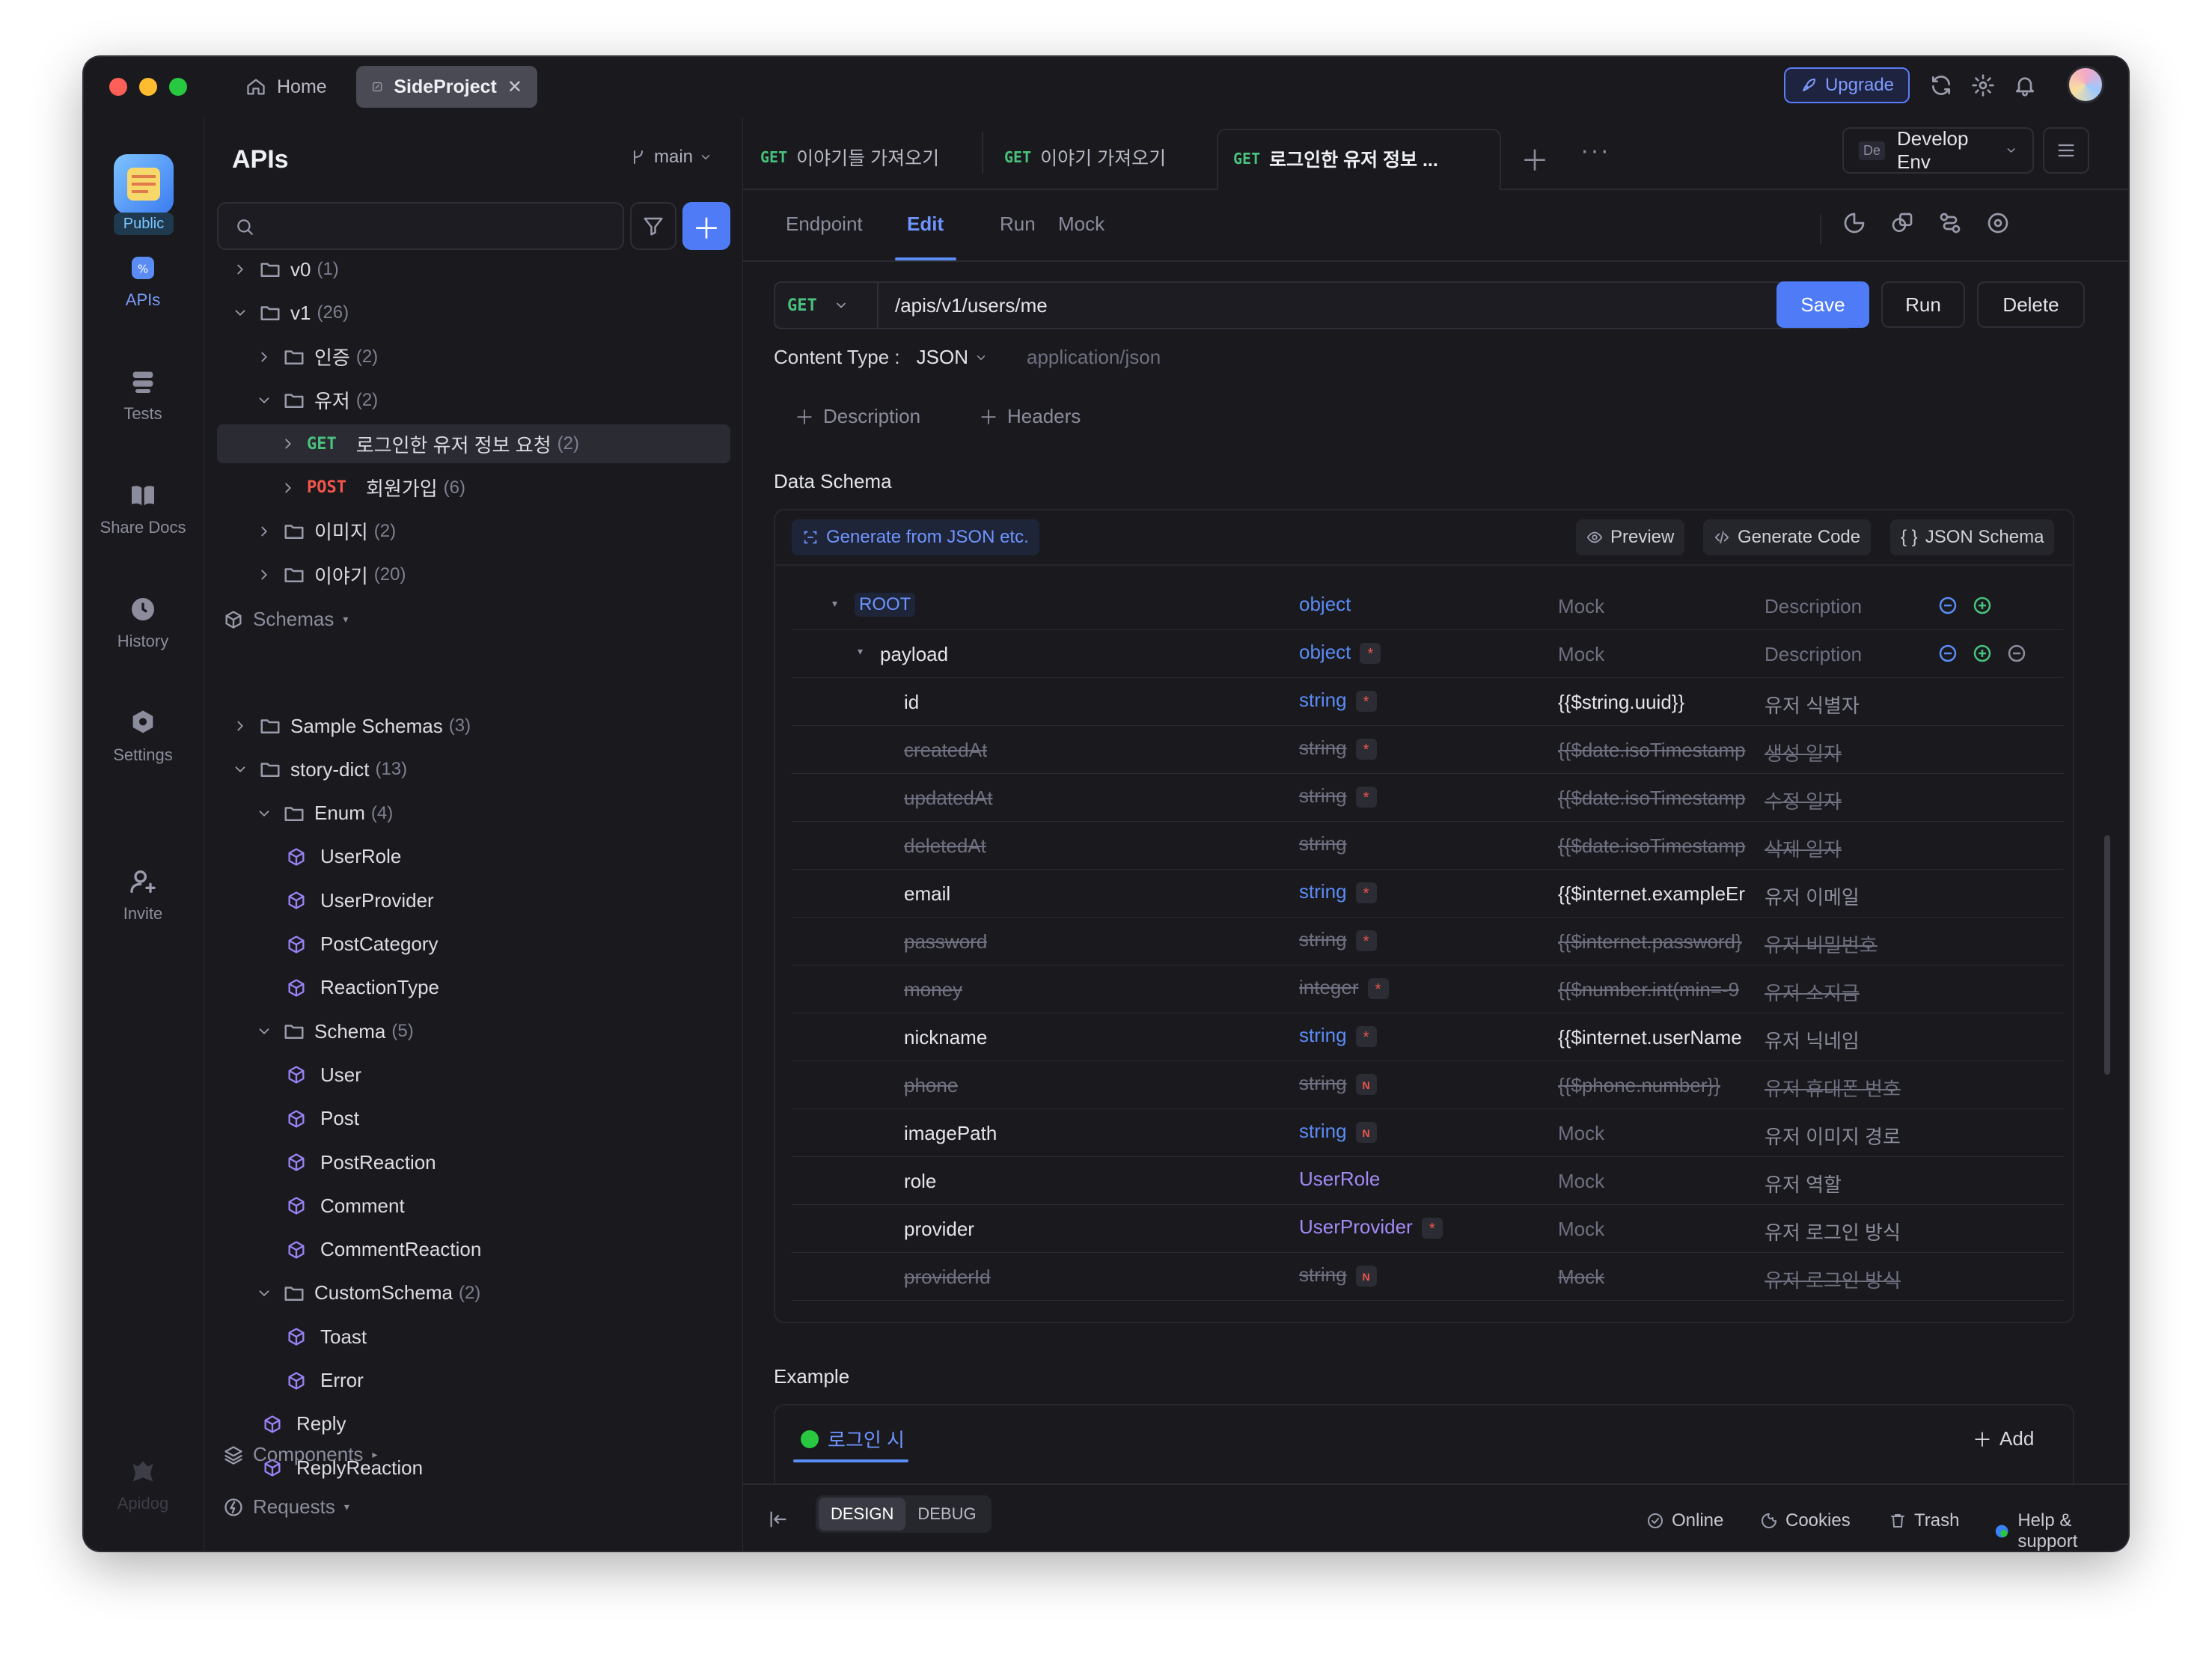 The image size is (2212, 1663). What do you see at coordinates (1839, 655) in the screenshot?
I see `schema-field-description: Description` at bounding box center [1839, 655].